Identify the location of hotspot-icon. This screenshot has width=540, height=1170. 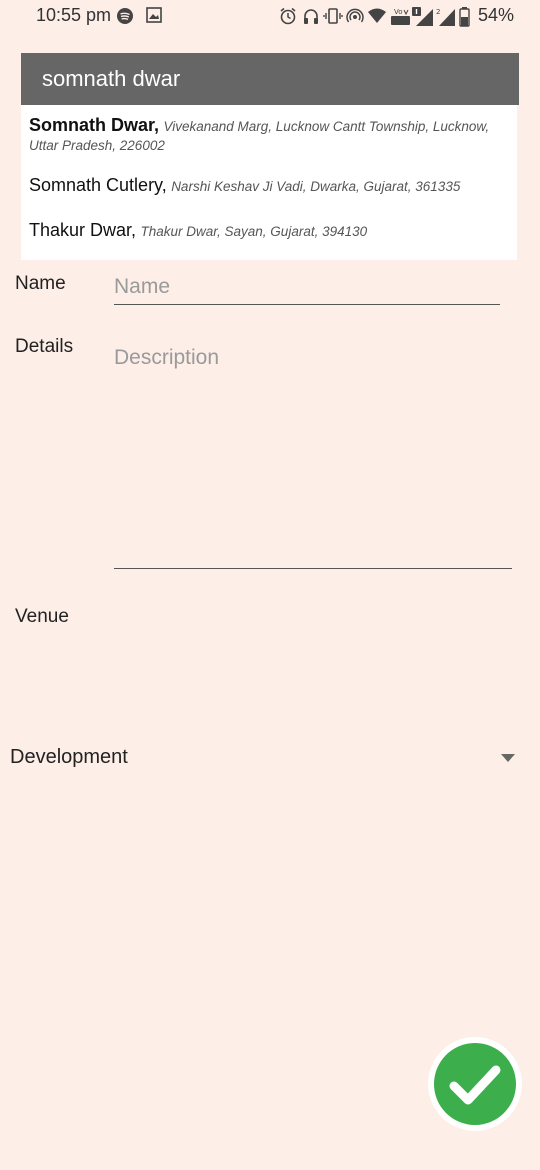
(355, 15).